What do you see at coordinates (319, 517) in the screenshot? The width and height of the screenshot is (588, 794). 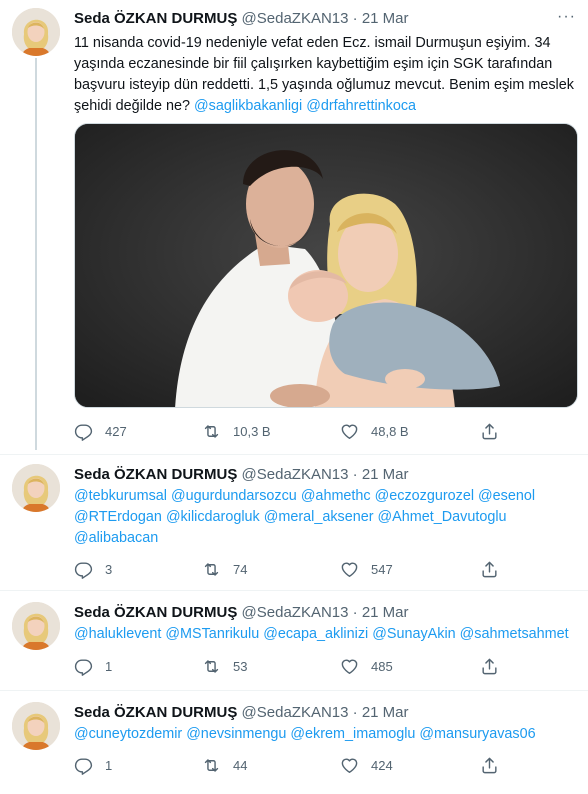 I see `mention-link: @meral_aksener` at bounding box center [319, 517].